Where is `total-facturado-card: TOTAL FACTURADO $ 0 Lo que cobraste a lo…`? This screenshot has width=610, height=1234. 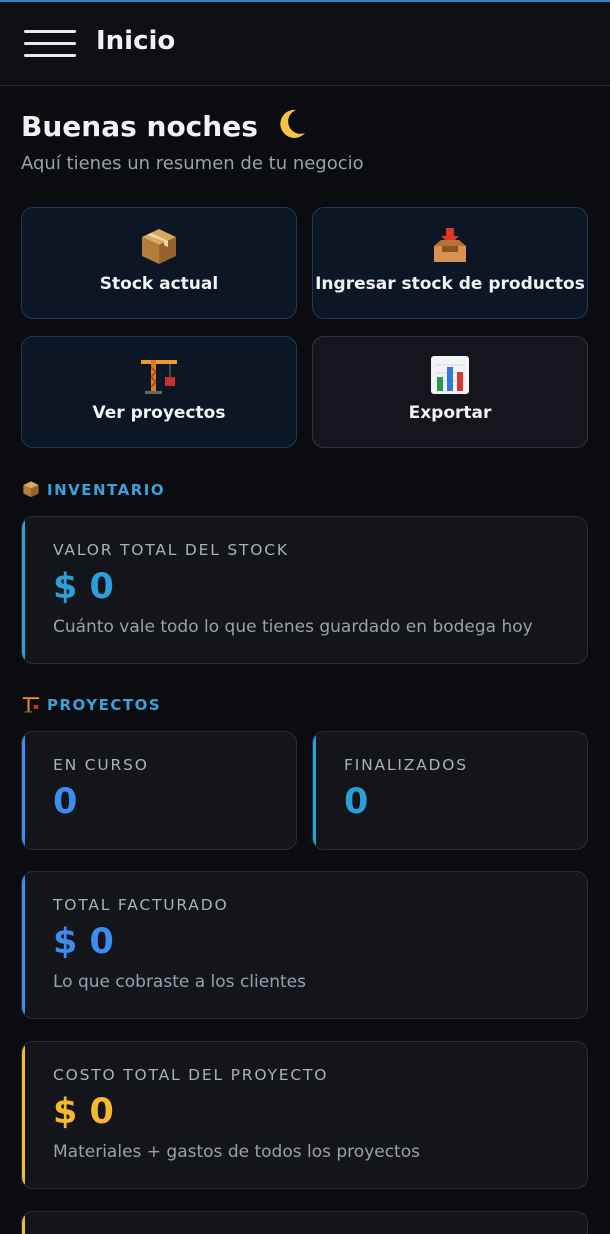
total-facturado-card: TOTAL FACTURADO $ 0 Lo que cobraste a lo… is located at coordinates (304, 945).